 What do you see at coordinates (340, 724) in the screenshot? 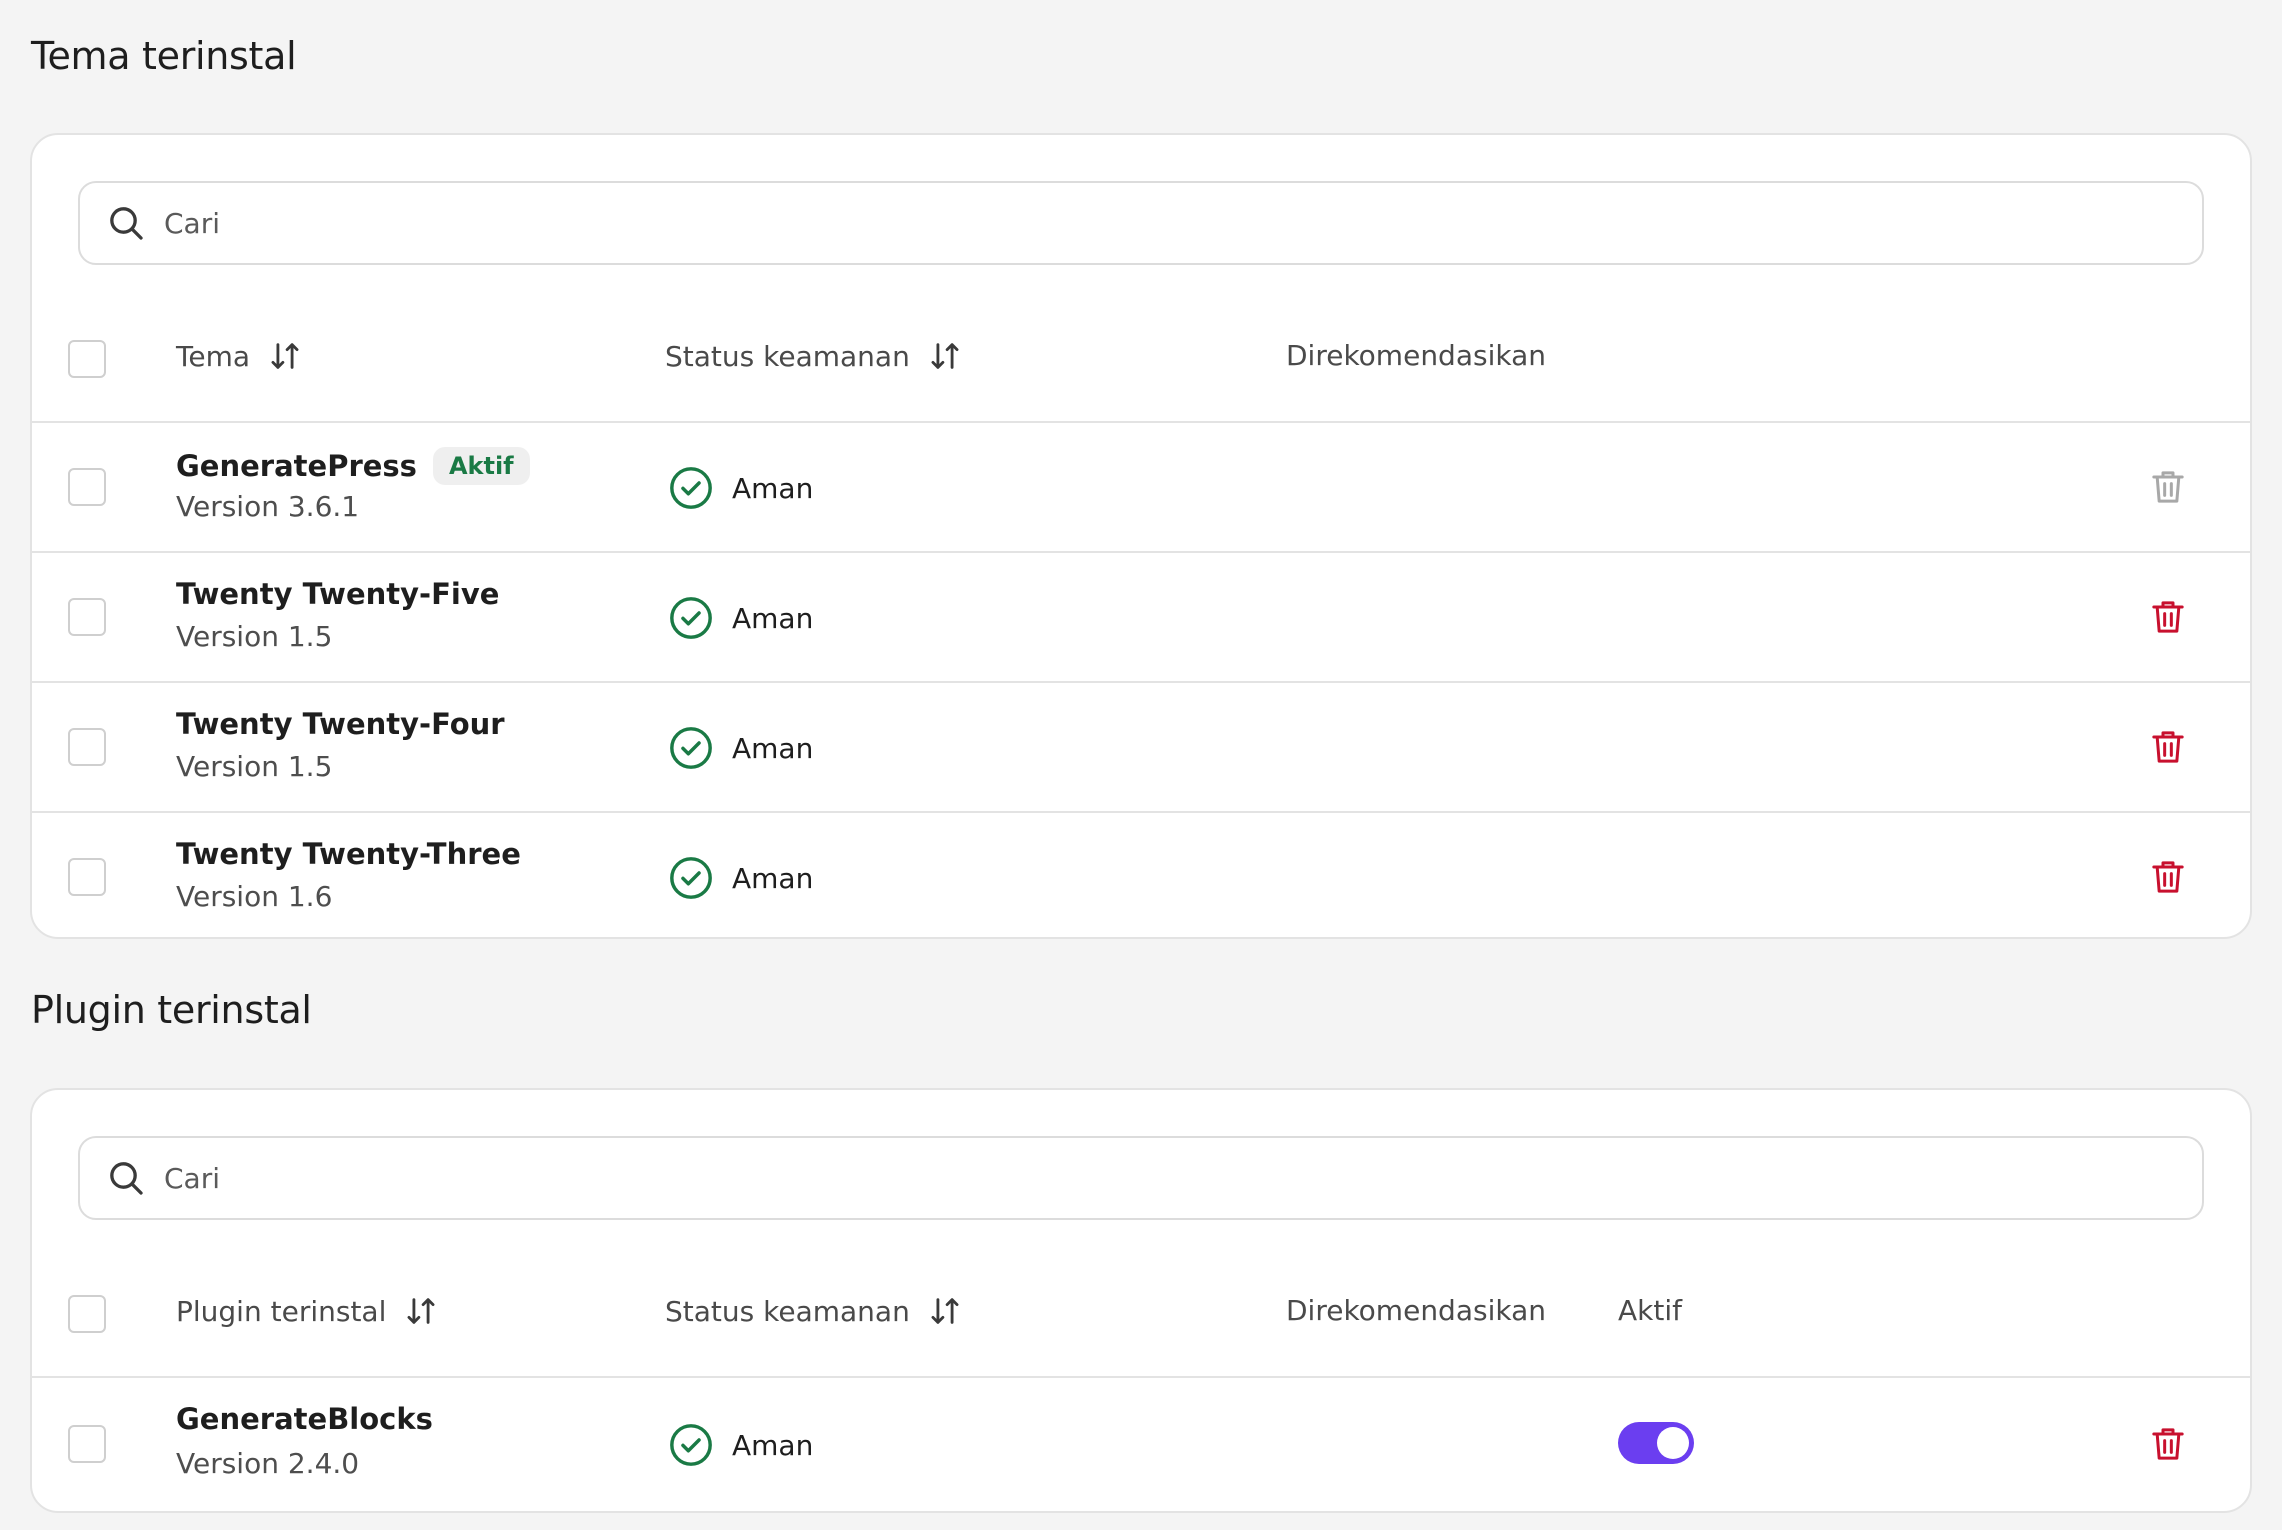
I see `theme-name: Twenty Twenty-Four` at bounding box center [340, 724].